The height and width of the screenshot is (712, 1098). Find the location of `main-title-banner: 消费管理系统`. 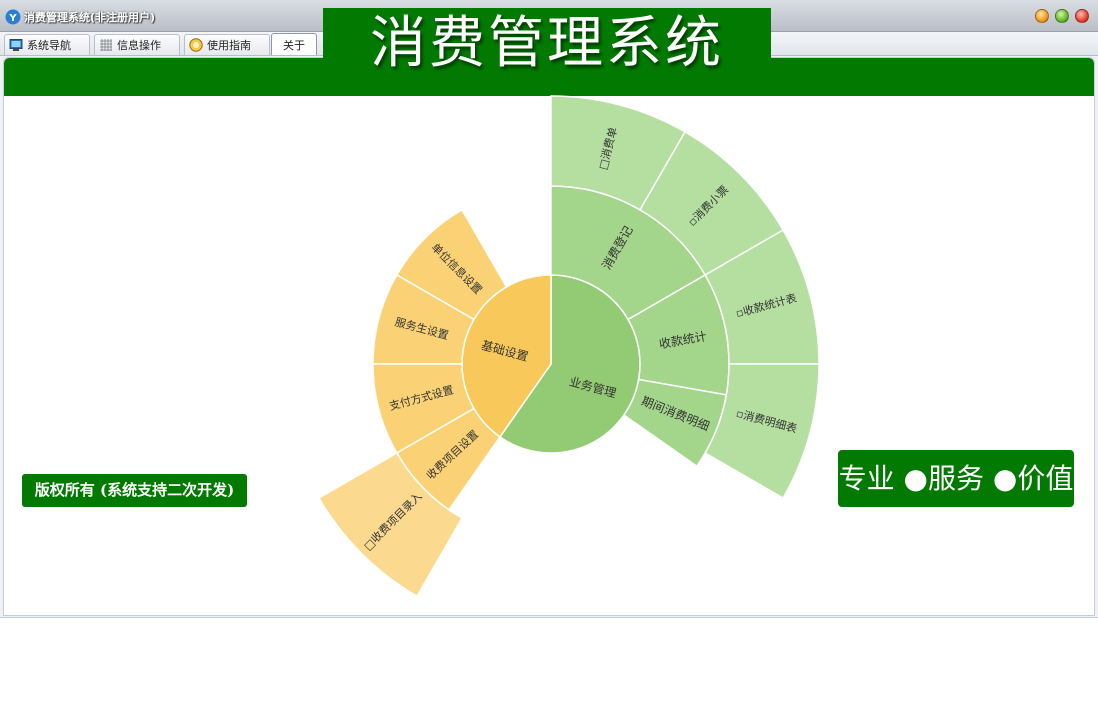

main-title-banner: 消费管理系统 is located at coordinates (547, 44).